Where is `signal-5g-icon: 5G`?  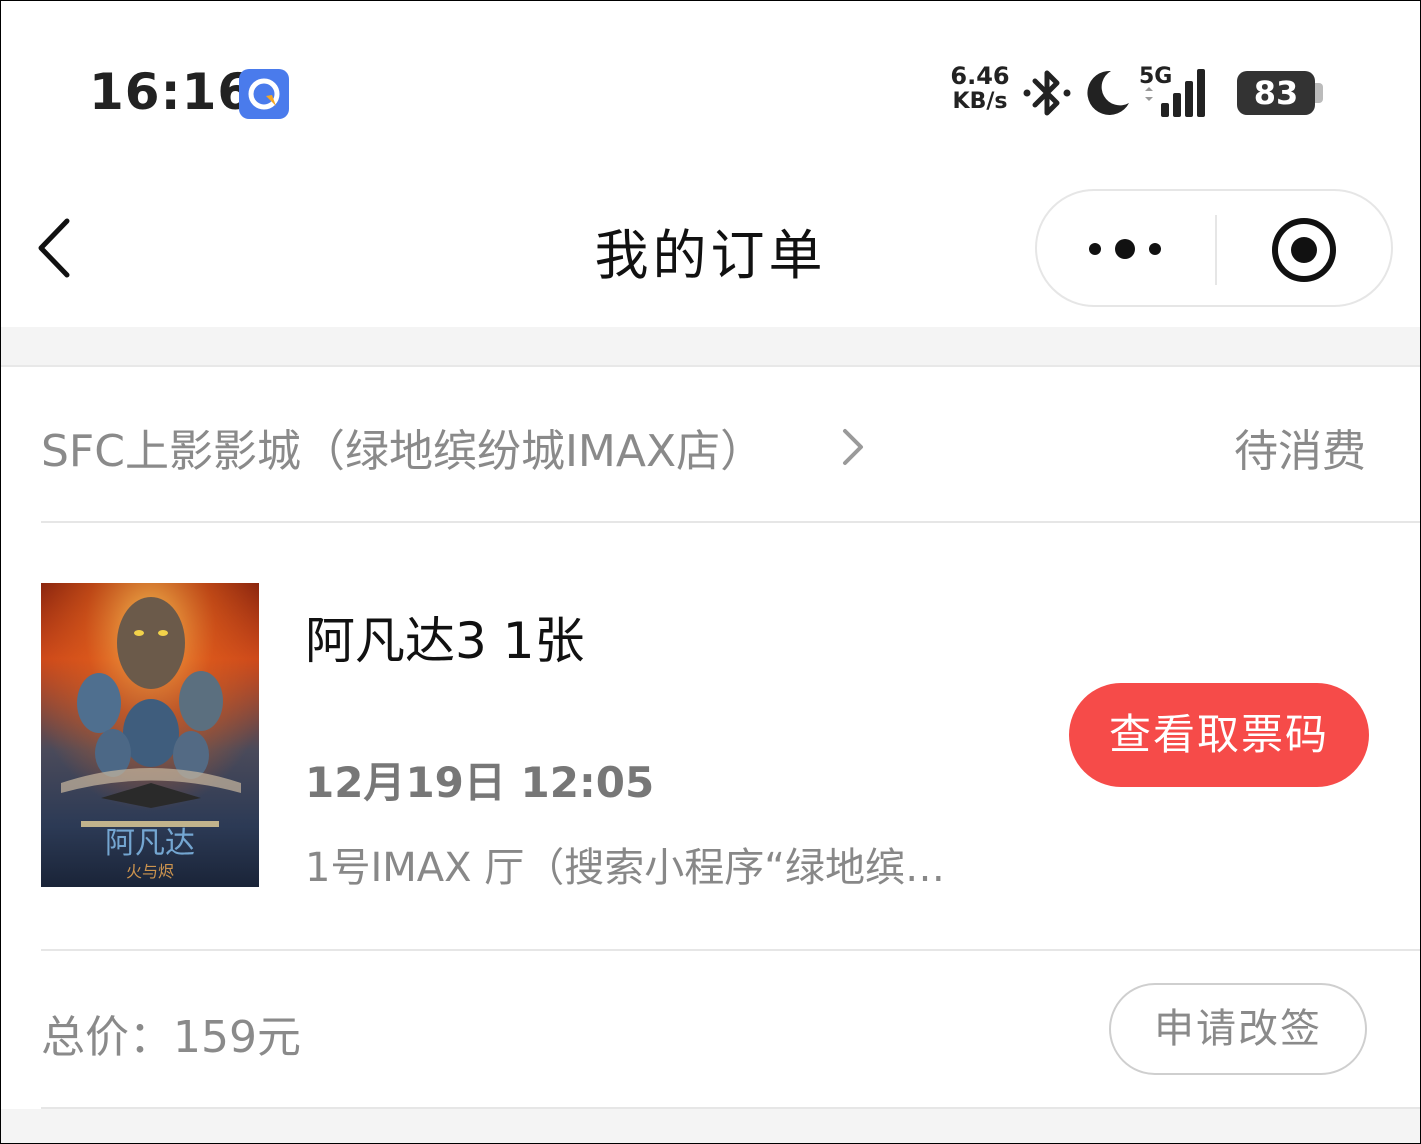
signal-5g-icon: 5G is located at coordinates (1180, 91).